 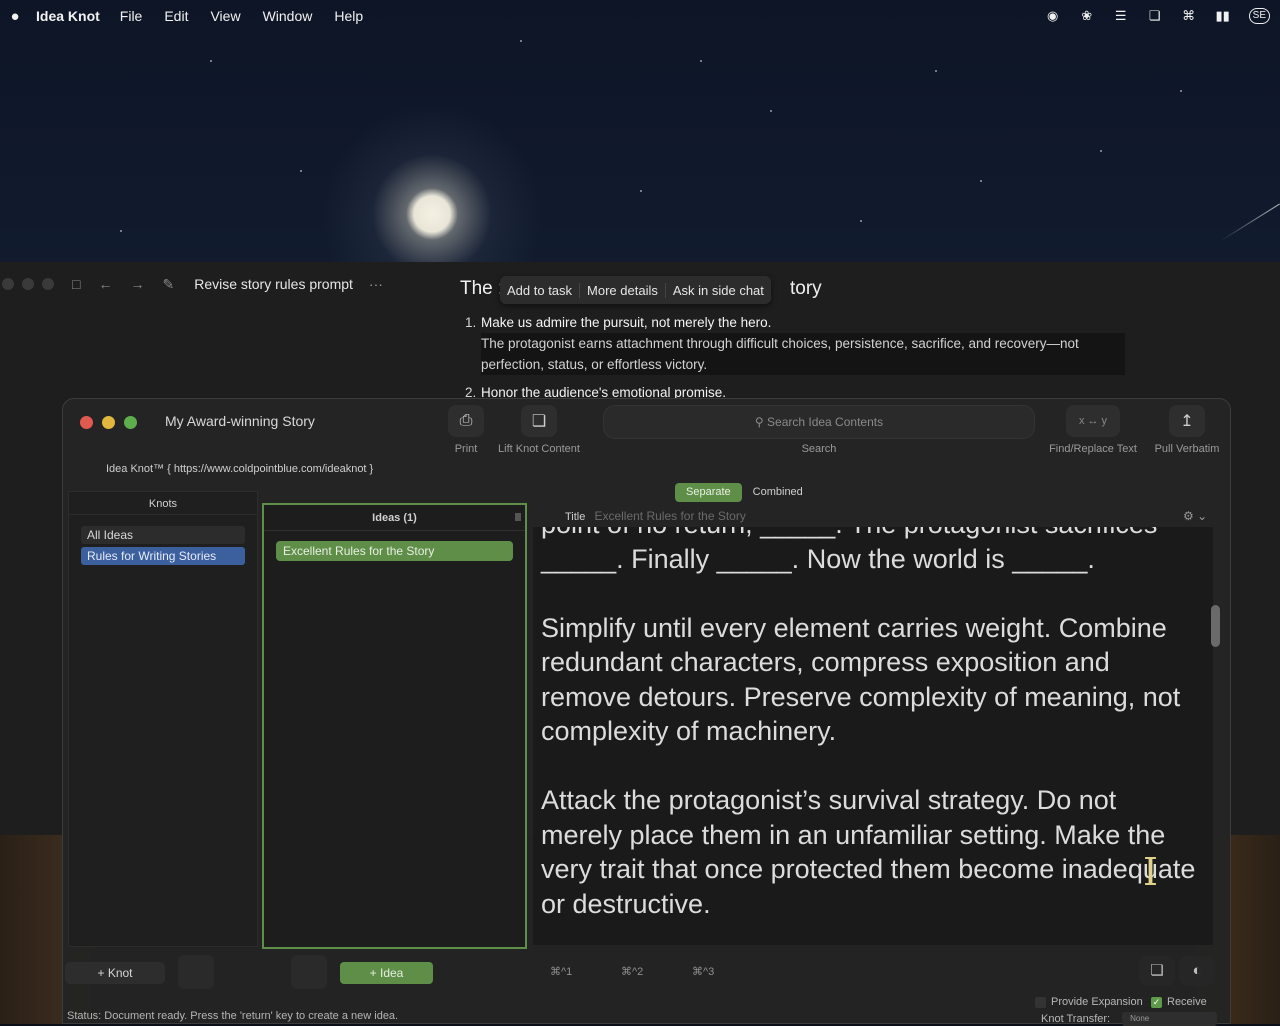 What do you see at coordinates (163, 556) in the screenshot?
I see `knot-rules-writing: Rules for Writing Stories` at bounding box center [163, 556].